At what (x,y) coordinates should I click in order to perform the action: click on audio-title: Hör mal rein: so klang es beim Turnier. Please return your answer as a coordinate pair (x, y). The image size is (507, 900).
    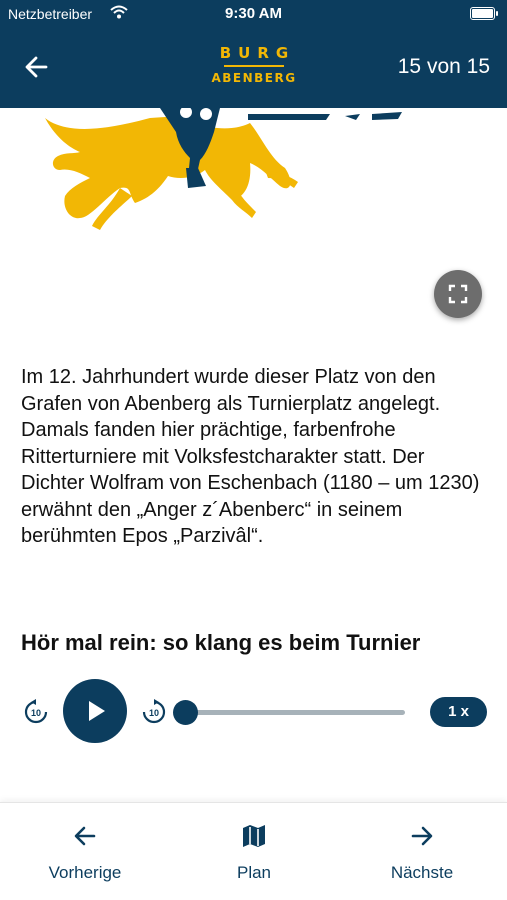
    Looking at the image, I should click on (221, 642).